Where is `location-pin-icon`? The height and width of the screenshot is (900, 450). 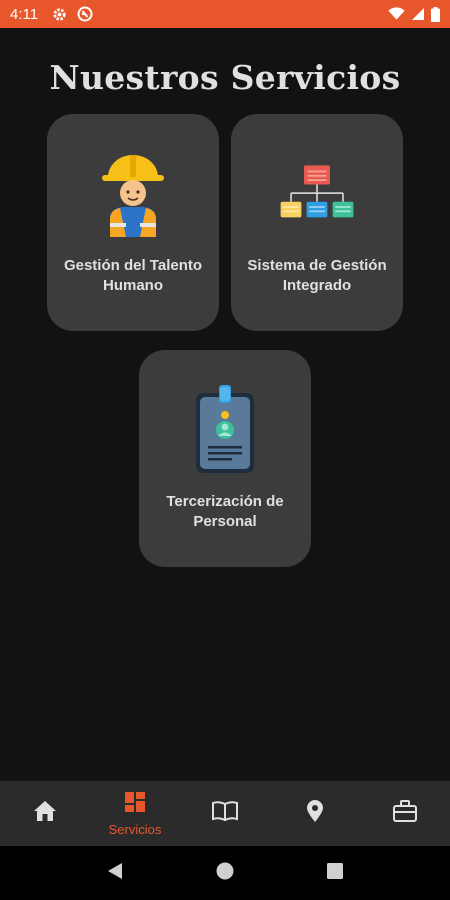 location-pin-icon is located at coordinates (315, 813).